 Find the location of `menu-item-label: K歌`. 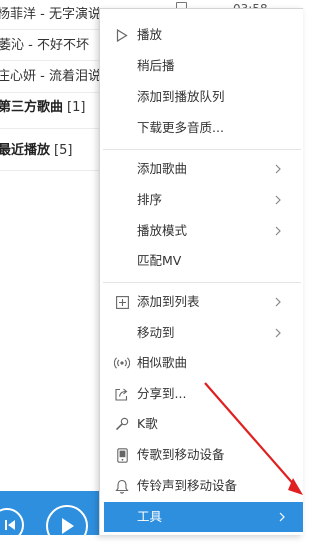

menu-item-label: K歌 is located at coordinates (147, 423).